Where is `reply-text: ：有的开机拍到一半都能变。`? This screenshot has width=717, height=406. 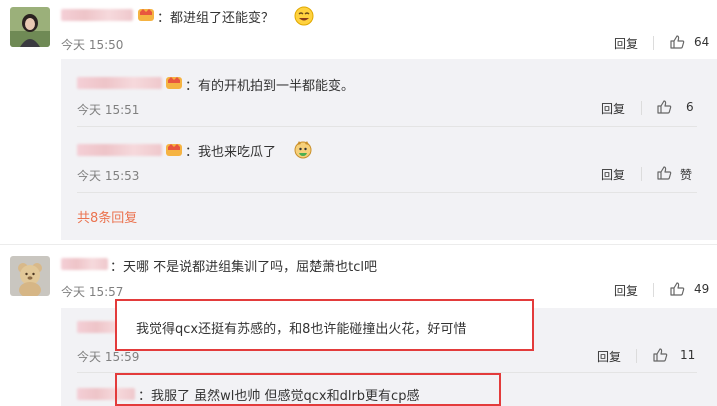 reply-text: ：有的开机拍到一半都能变。 is located at coordinates (270, 86).